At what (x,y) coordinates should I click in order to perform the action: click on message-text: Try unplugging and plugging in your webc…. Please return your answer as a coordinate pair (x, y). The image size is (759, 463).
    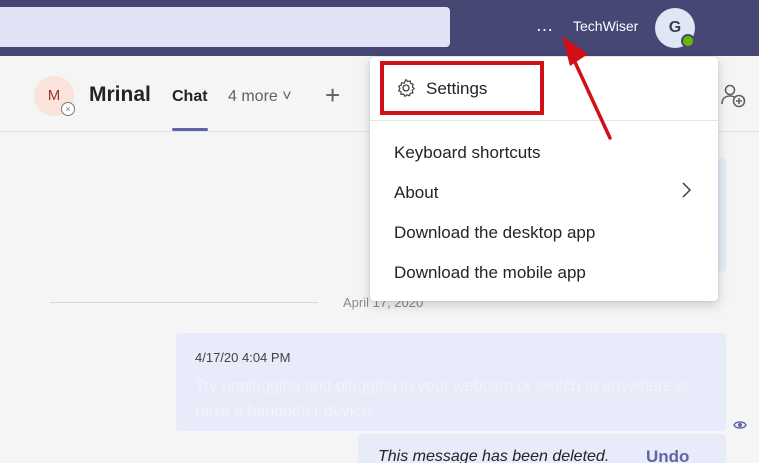
    Looking at the image, I should click on (442, 399).